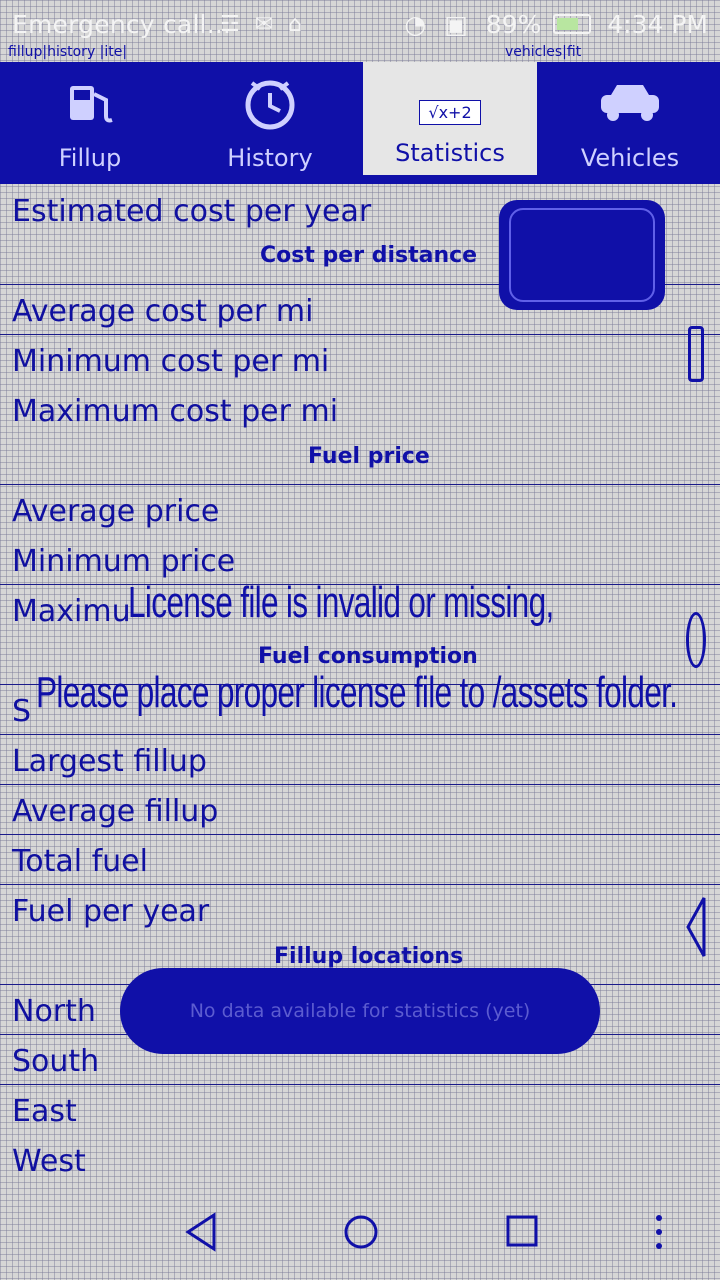 Image resolution: width=720 pixels, height=1280 pixels. What do you see at coordinates (163, 311) in the screenshot?
I see `avg-cost-row: Average cost per mi` at bounding box center [163, 311].